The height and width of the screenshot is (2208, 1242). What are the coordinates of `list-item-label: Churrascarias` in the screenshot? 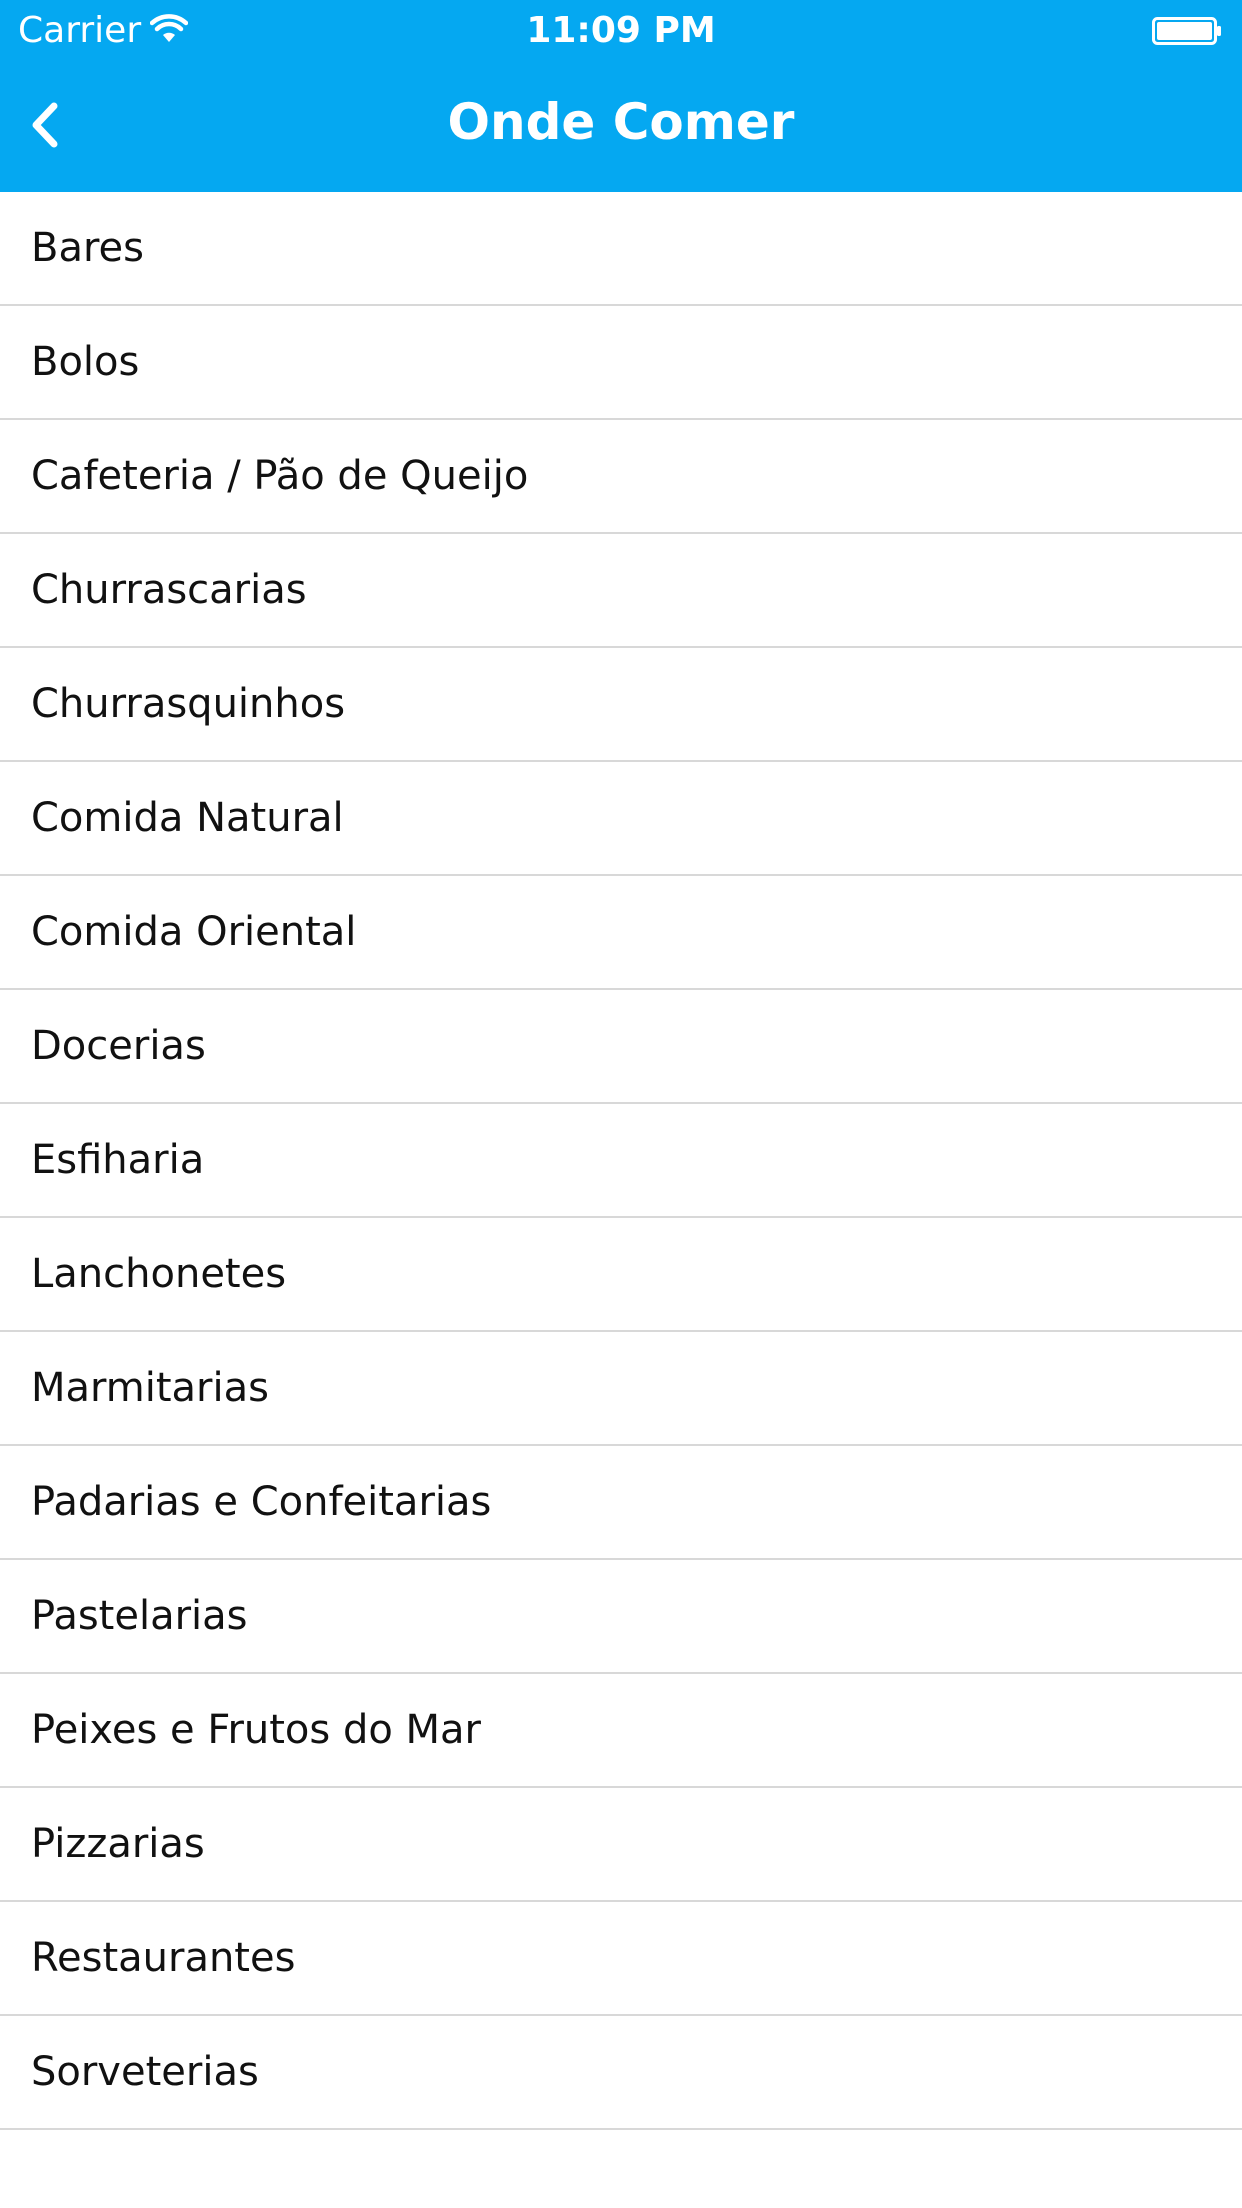 It's located at (169, 590).